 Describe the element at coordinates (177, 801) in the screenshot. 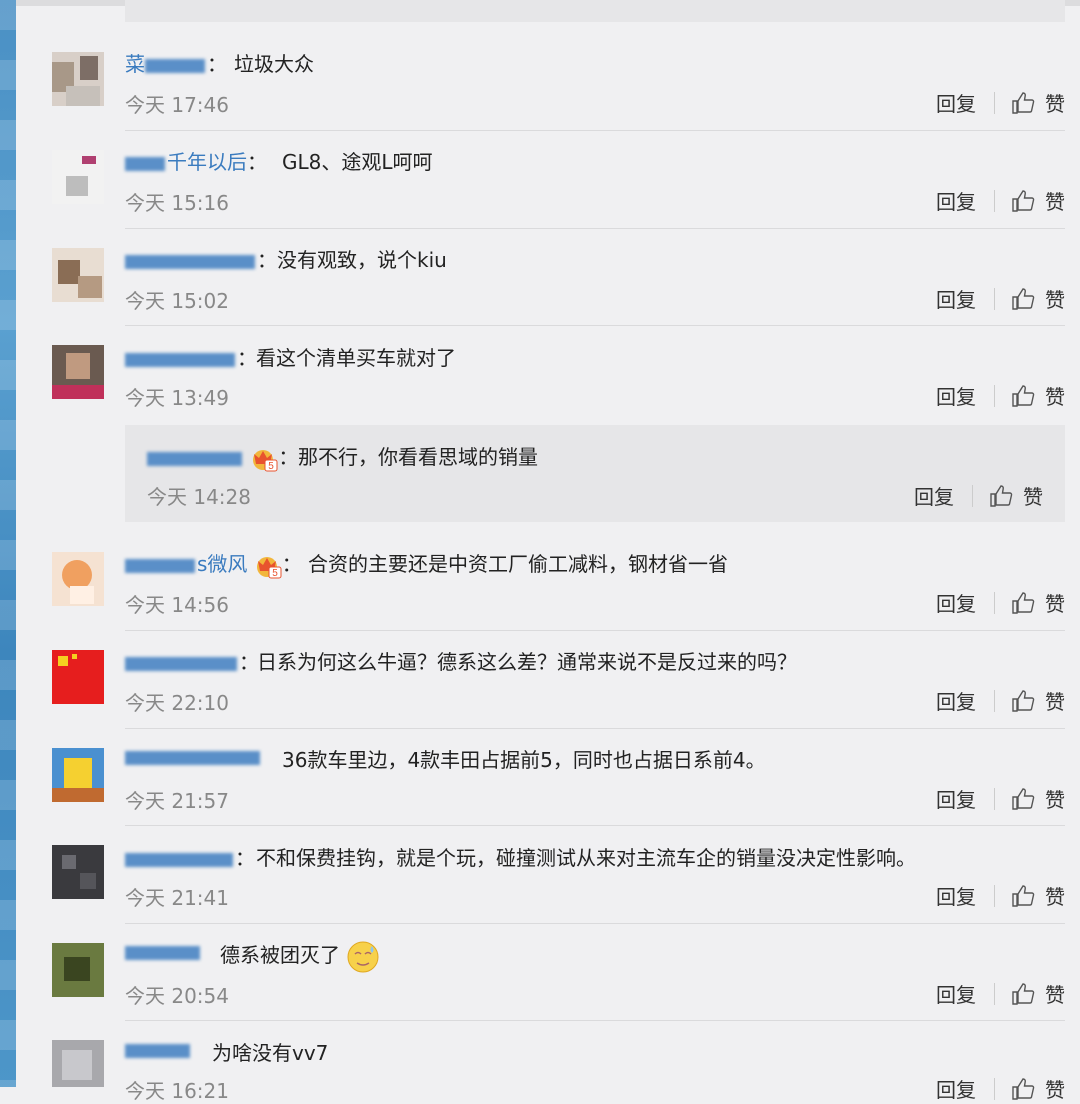

I see `comment-time: 今天 21:57` at that location.